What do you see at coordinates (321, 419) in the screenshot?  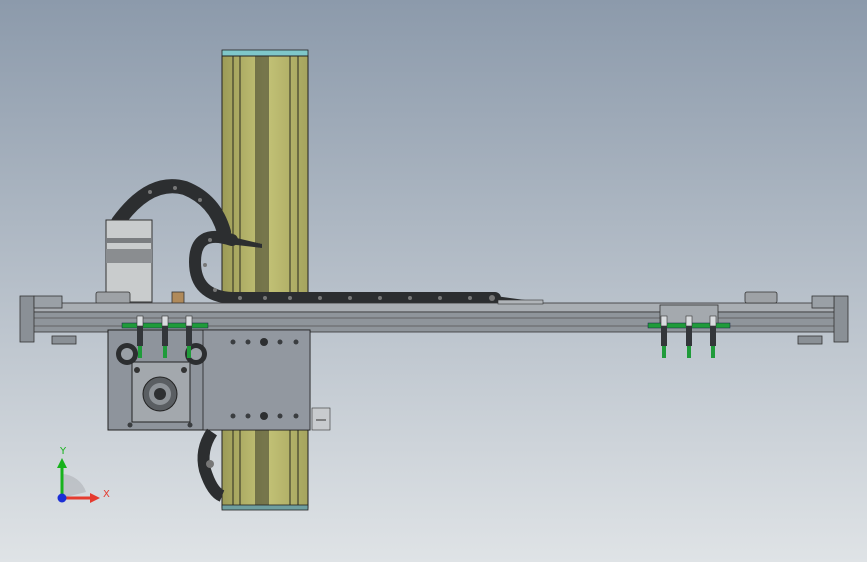 I see `nameplate-tag` at bounding box center [321, 419].